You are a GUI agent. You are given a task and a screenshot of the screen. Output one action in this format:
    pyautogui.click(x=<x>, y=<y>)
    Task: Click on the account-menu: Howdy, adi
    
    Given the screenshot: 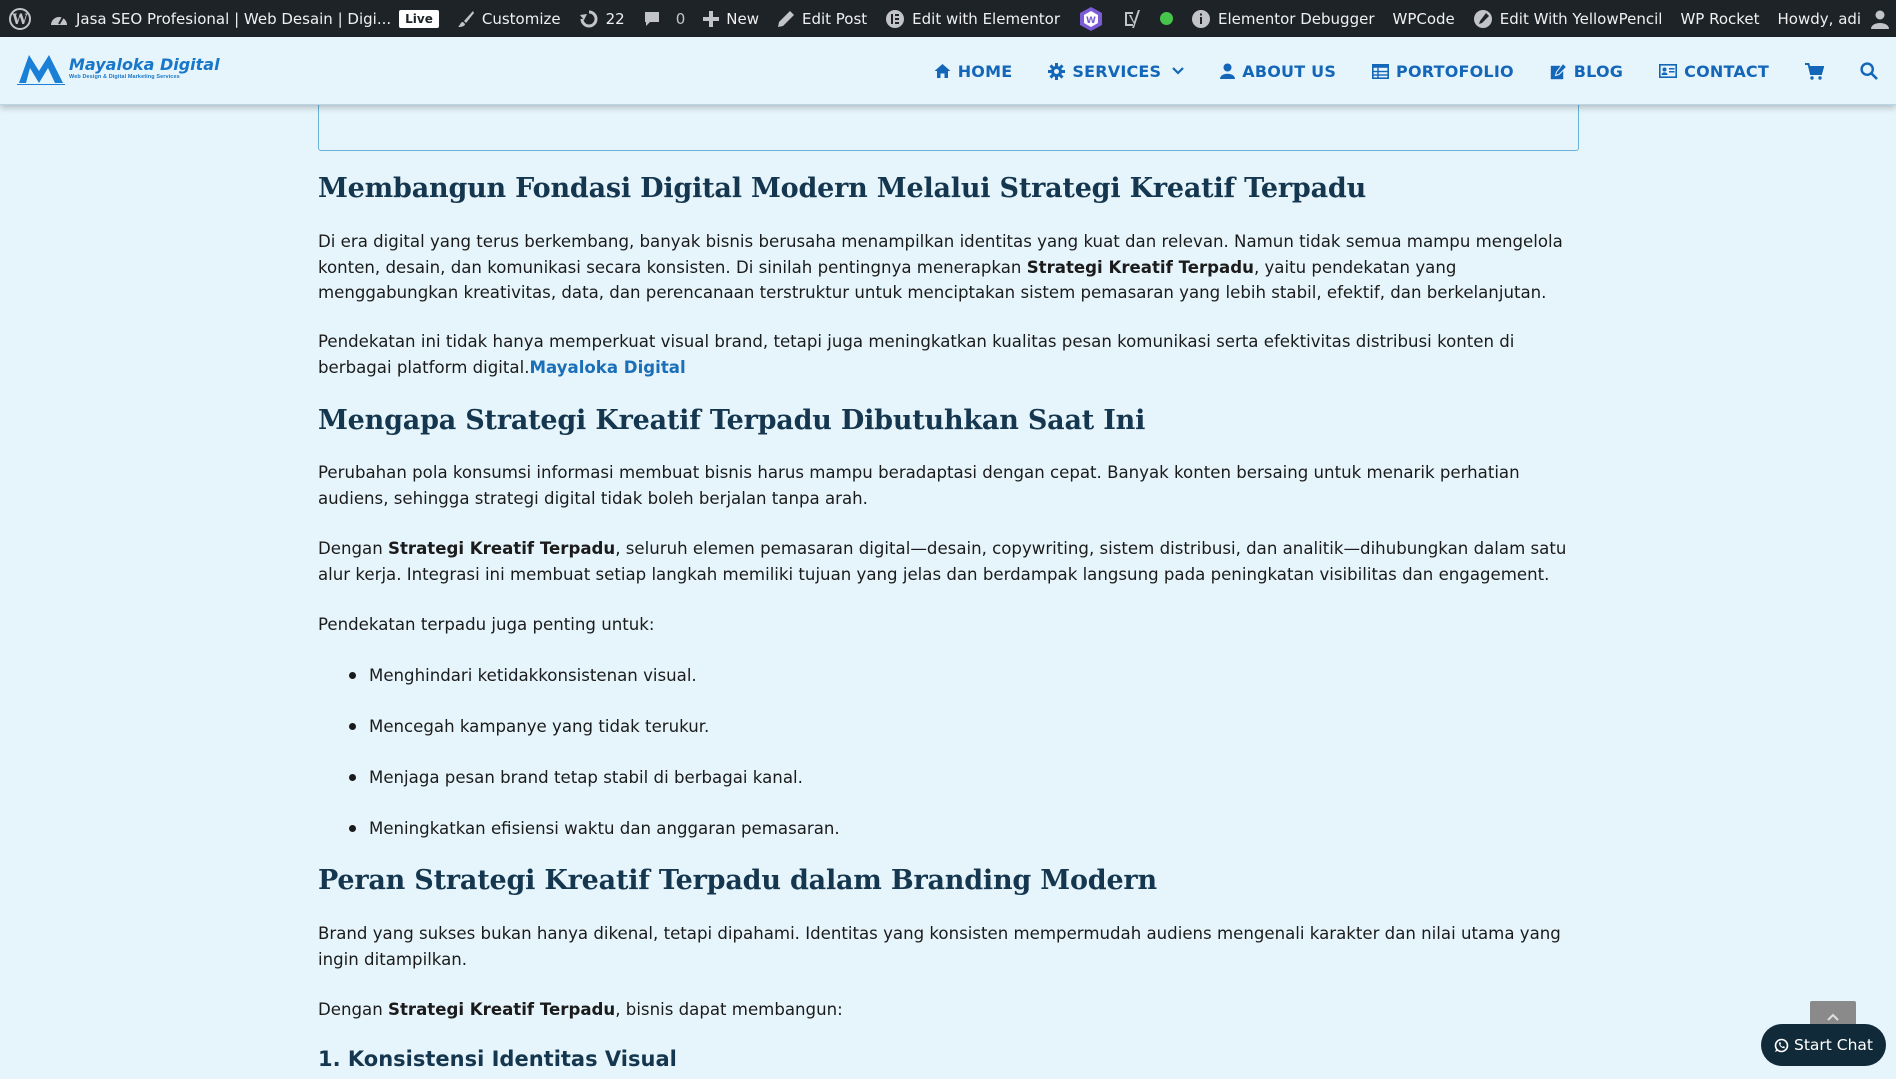 What is the action you would take?
    pyautogui.click(x=1832, y=18)
    